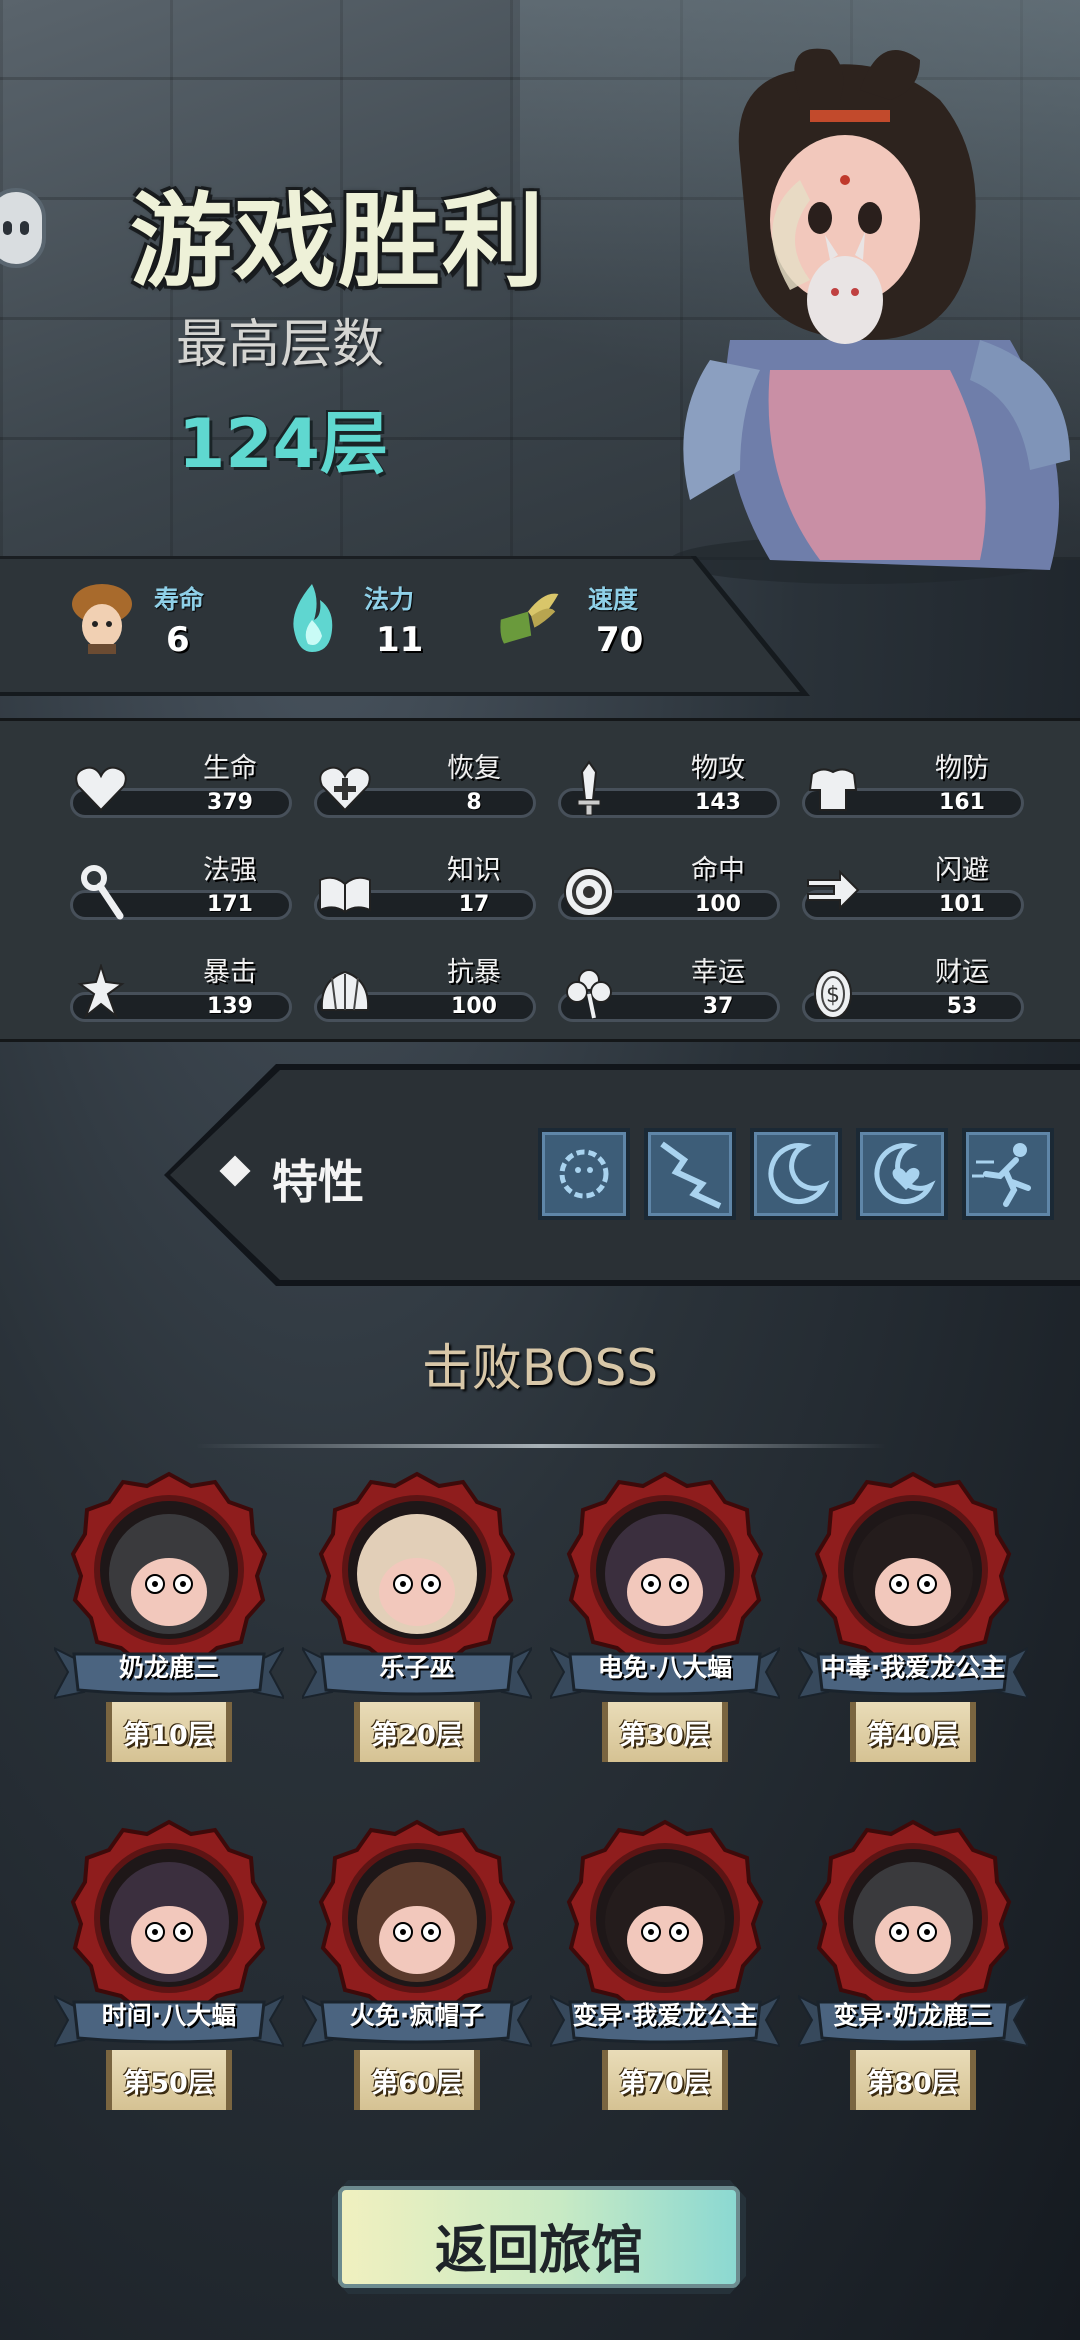 The width and height of the screenshot is (1080, 2340). Describe the element at coordinates (474, 904) in the screenshot. I see `stat-value: 17` at that location.